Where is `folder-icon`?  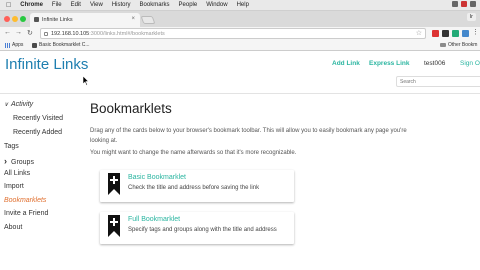 folder-icon is located at coordinates (443, 45).